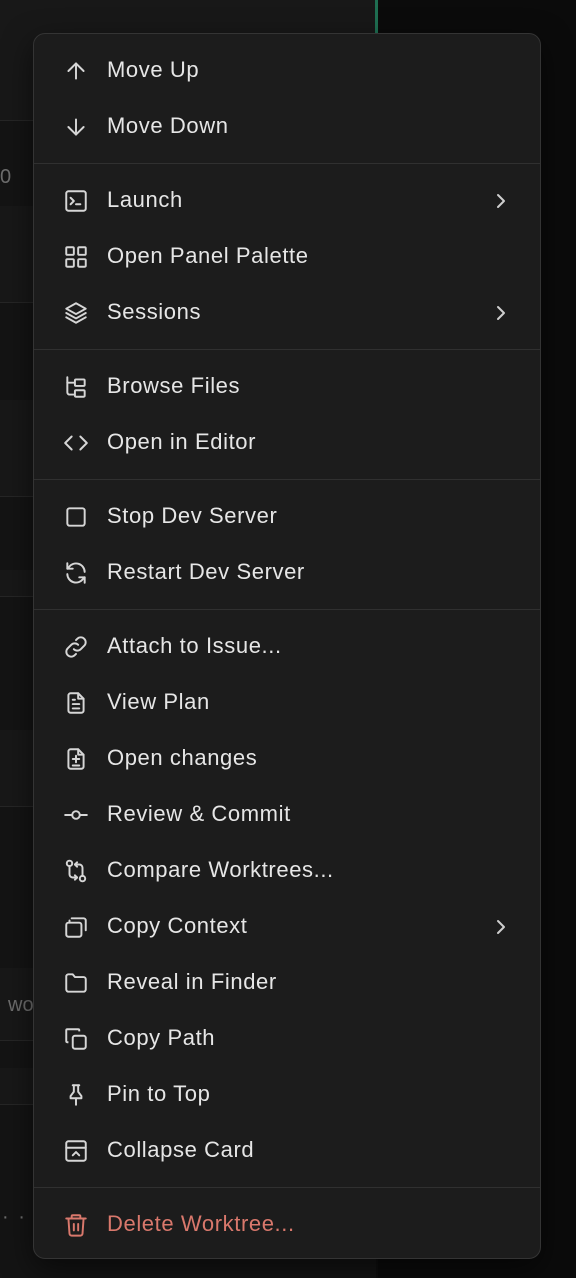  I want to click on git-commit-icon, so click(76, 815).